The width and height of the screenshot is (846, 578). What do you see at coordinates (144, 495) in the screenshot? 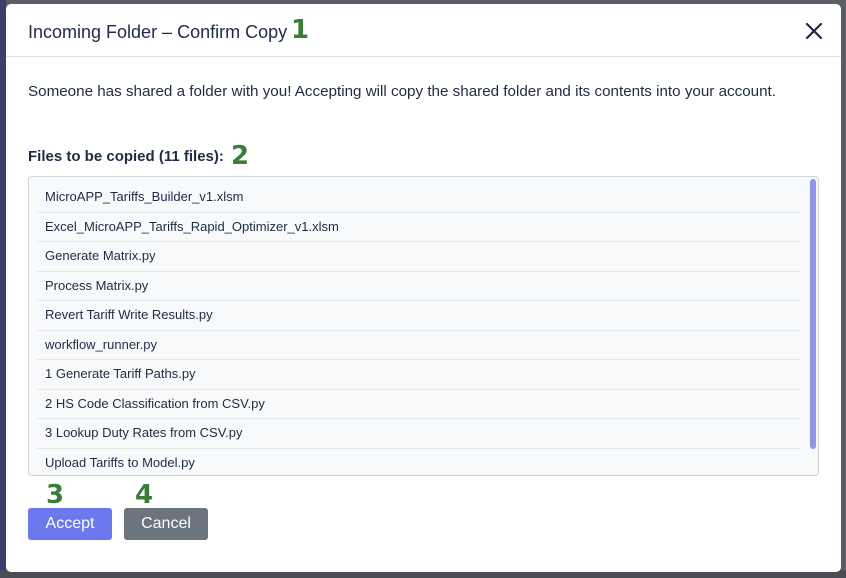
I see `step-marker-4: 4` at bounding box center [144, 495].